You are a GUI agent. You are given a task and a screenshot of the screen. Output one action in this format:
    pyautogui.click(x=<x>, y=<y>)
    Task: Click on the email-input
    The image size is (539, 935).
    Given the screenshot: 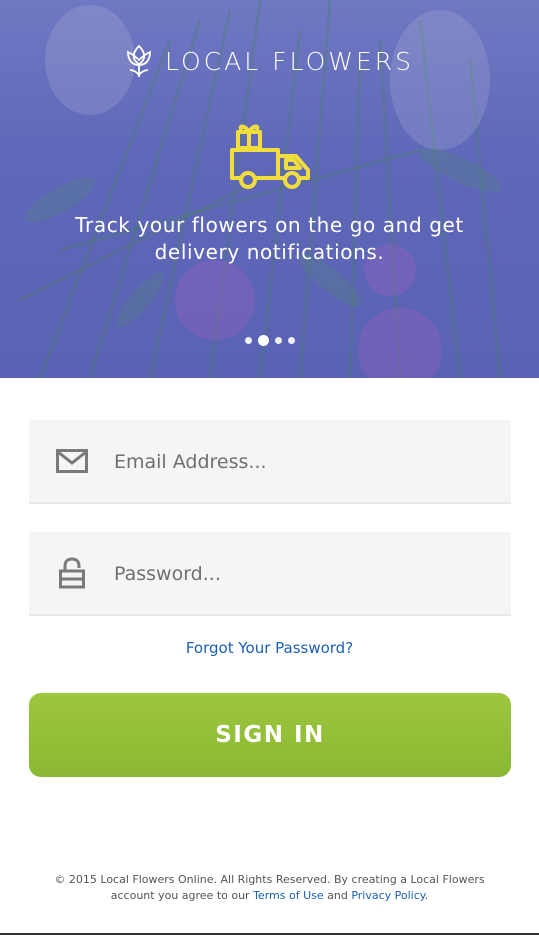 What is the action you would take?
    pyautogui.click(x=304, y=462)
    